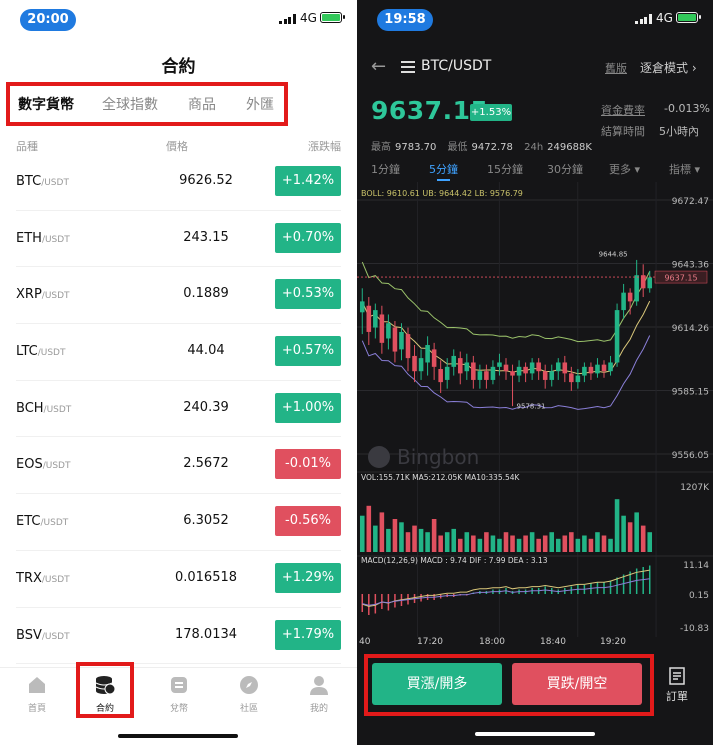 The image size is (713, 745). Describe the element at coordinates (178, 579) in the screenshot. I see `table-row: TRX/USDT 0.016518 +1.29%` at that location.